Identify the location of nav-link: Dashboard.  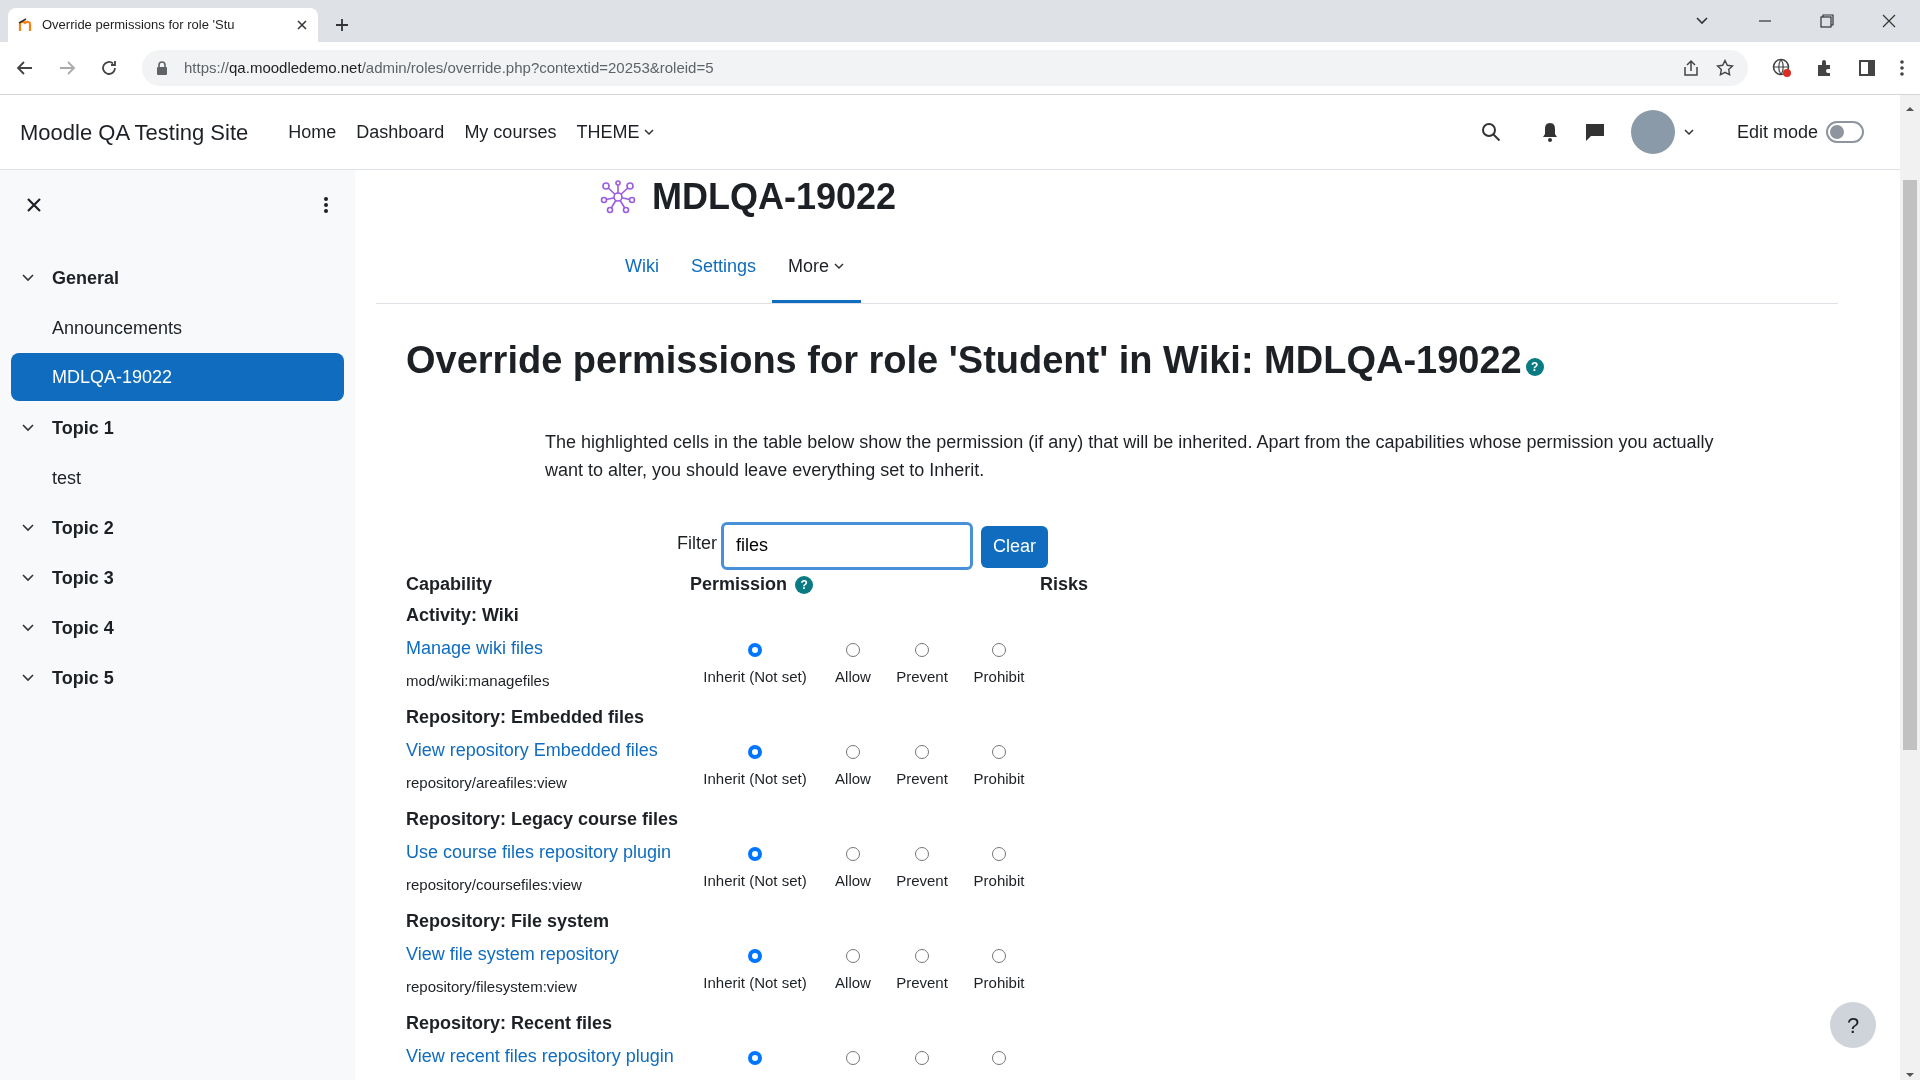
(400, 132).